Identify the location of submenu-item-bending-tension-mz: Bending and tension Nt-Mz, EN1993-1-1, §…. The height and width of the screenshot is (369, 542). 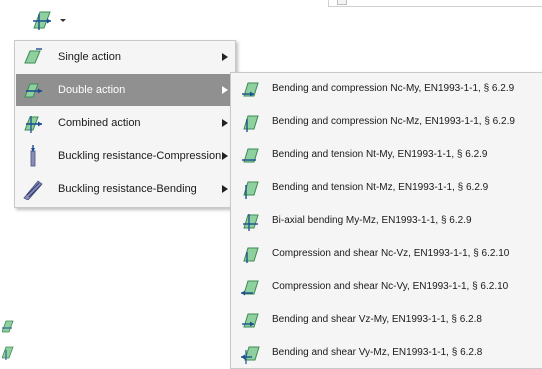
(387, 188).